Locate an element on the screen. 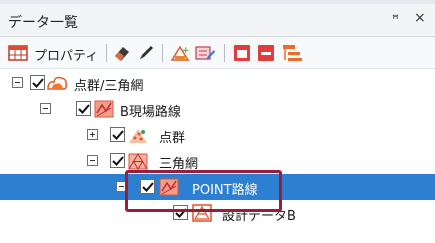 This screenshot has width=435, height=243. properties-label: プロパティ is located at coordinates (66, 56).